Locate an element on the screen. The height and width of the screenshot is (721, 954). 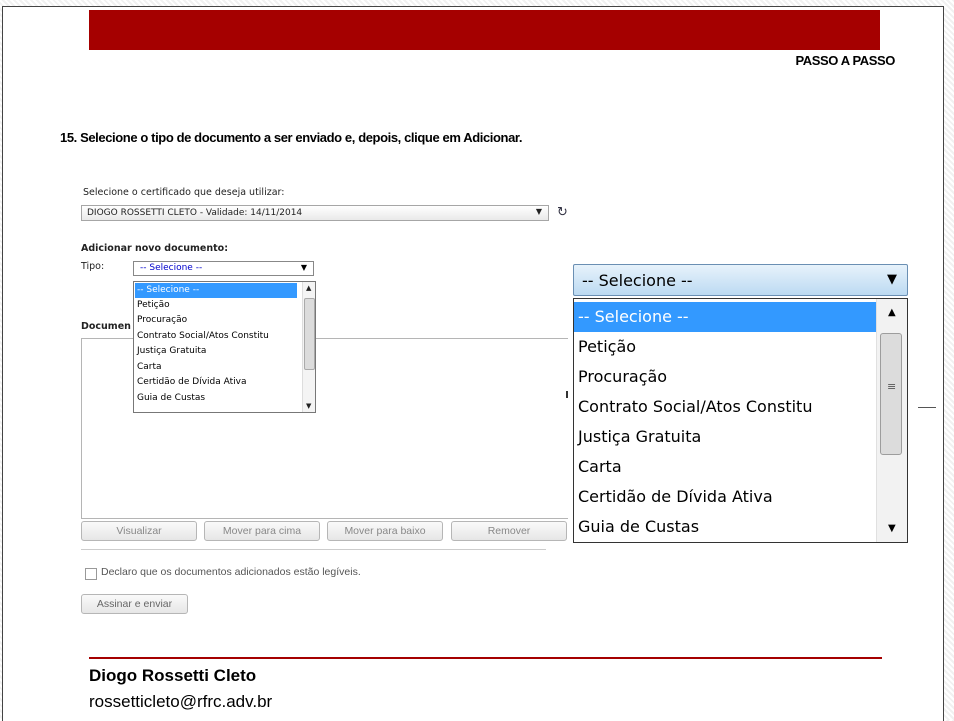
move-down-button: Mover para baixo is located at coordinates (385, 531).